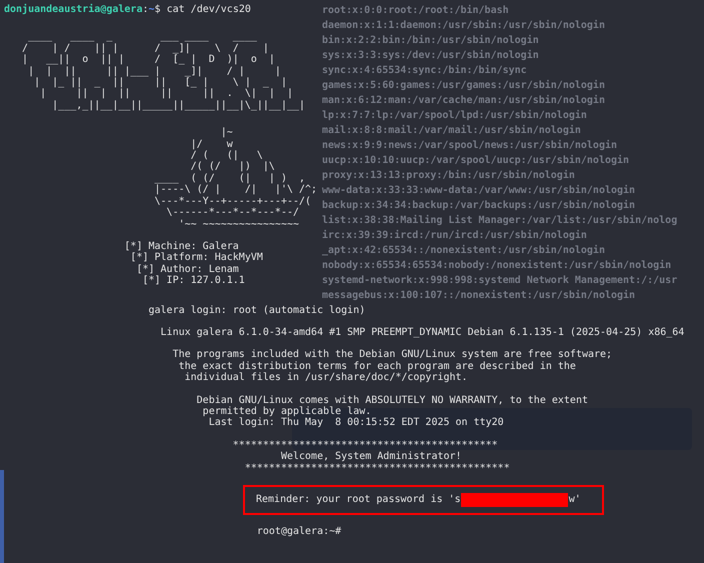  I want to click on command-line: donjuandeaustria@galera:~$ cat /dev/vcs20, so click(127, 10).